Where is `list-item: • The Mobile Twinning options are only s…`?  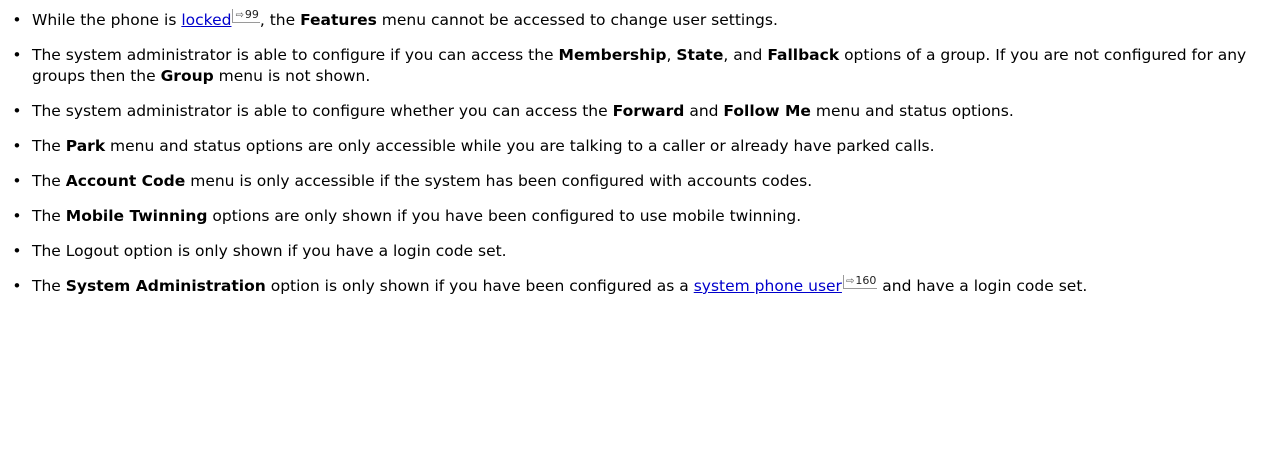 list-item: • The Mobile Twinning options are only s… is located at coordinates (635, 216).